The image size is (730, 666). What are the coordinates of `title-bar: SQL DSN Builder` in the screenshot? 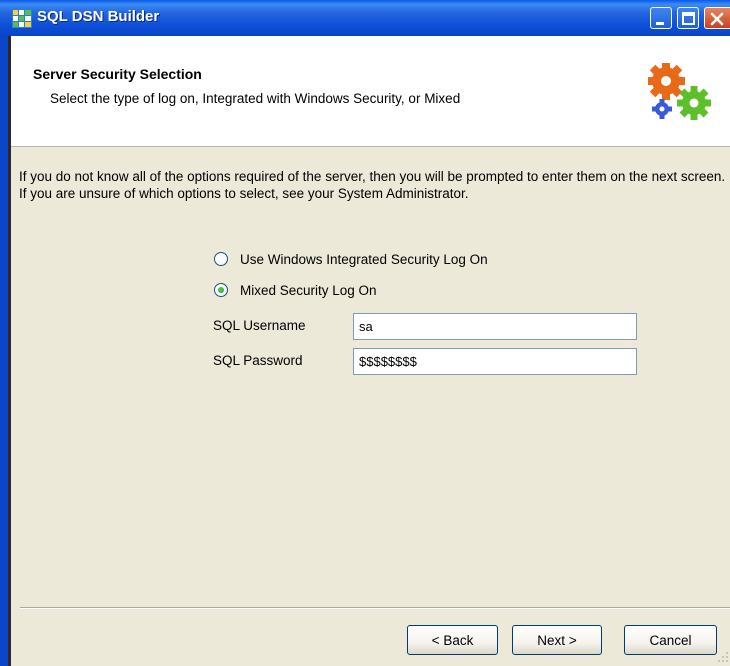 It's located at (365, 18).